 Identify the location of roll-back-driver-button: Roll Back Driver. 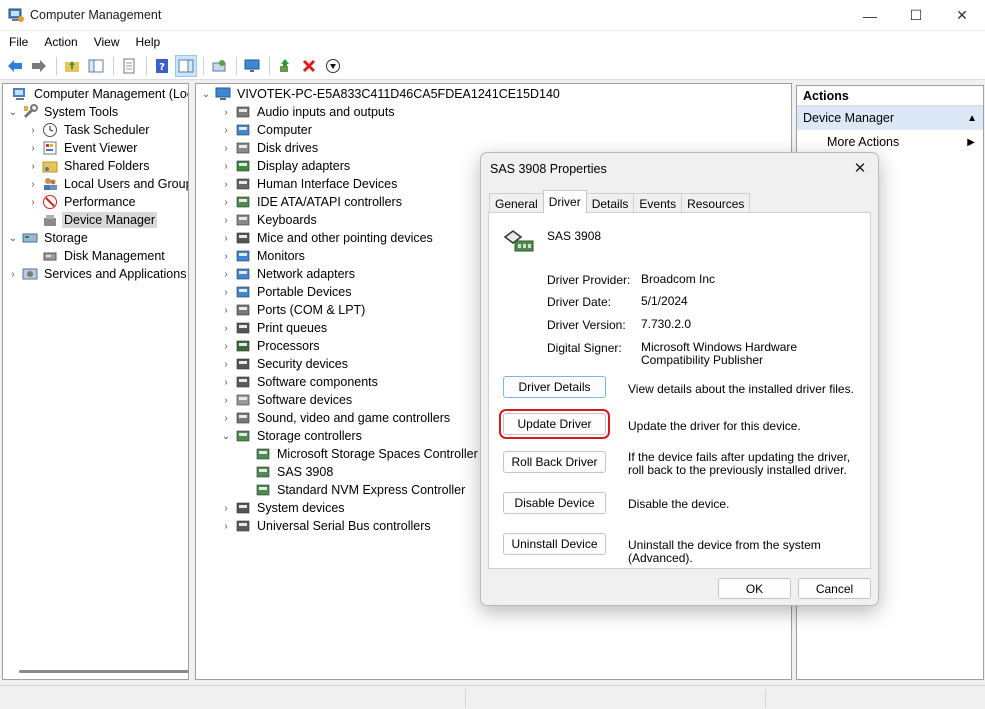
(554, 462).